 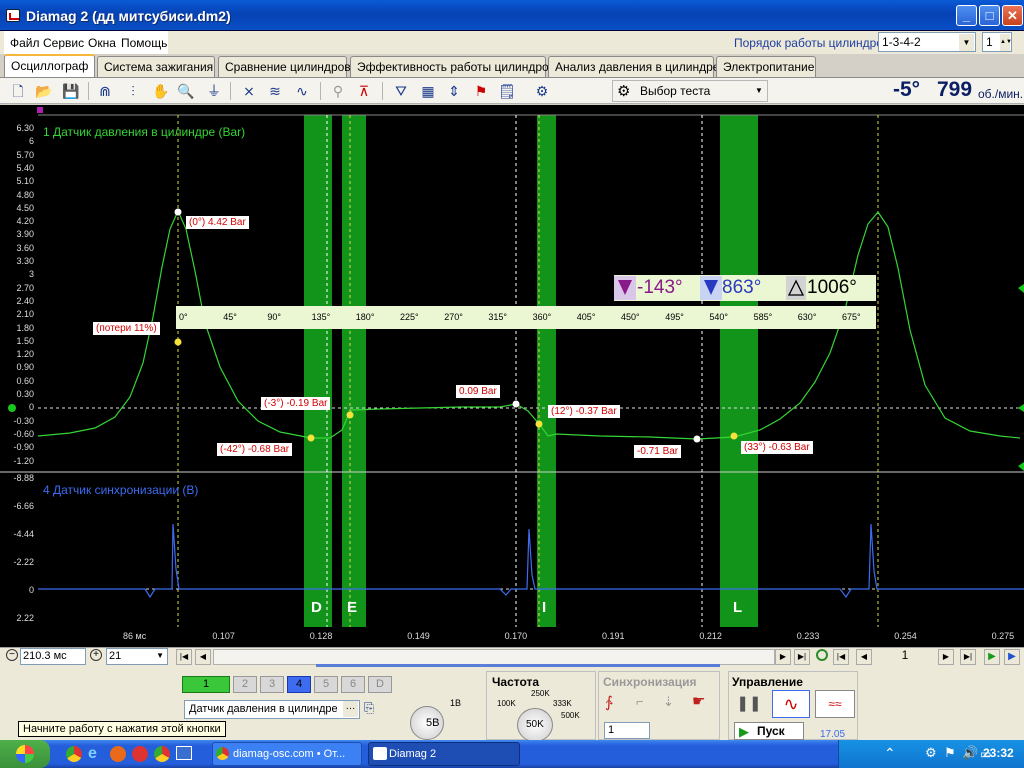 I want to click on close-button: ✕, so click(x=1012, y=15).